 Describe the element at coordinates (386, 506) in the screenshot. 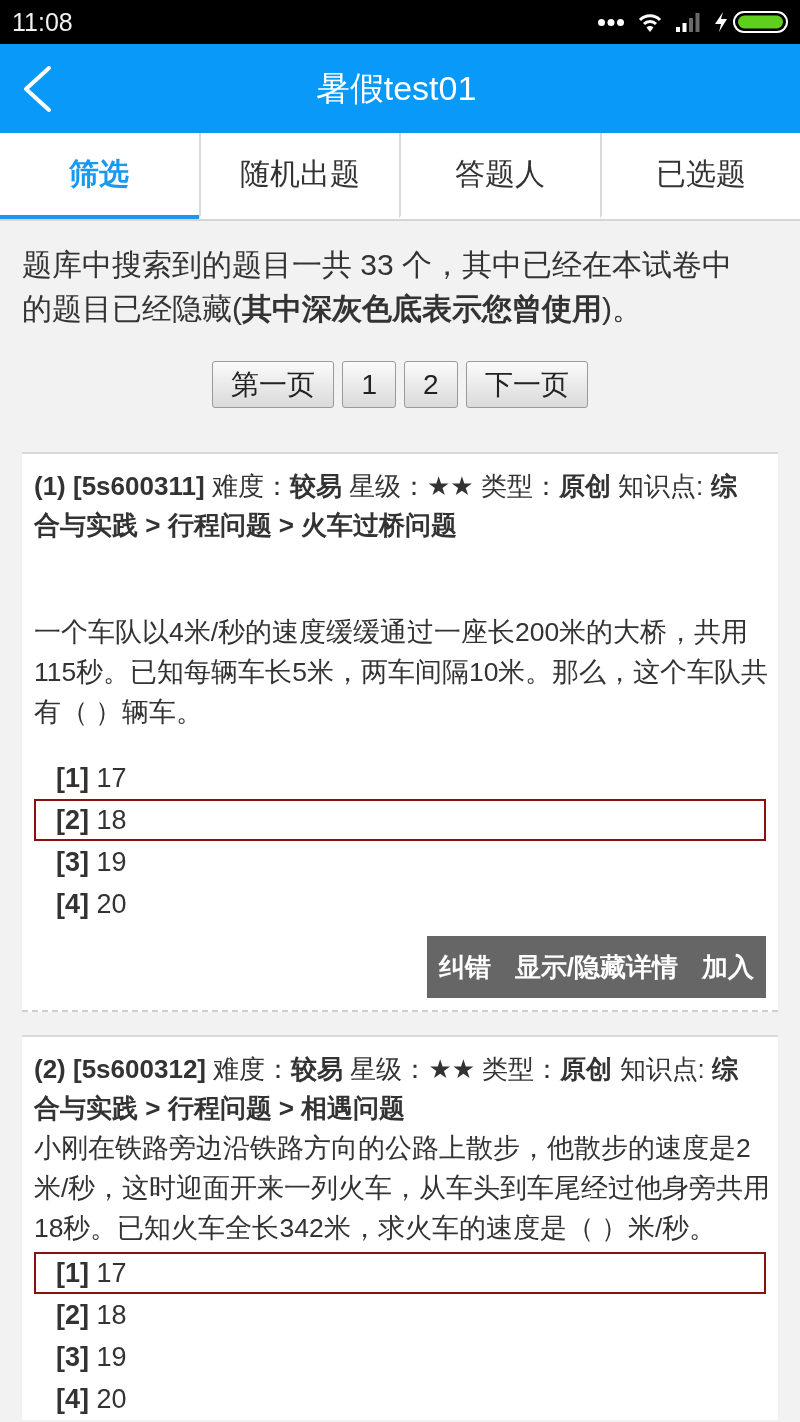

I see `question-header: (1) [5s600311] 难度：较易 星级：★★ 类型：原创 知识点: 综合与实践 > 行程问题 > 火车过桥问题` at that location.